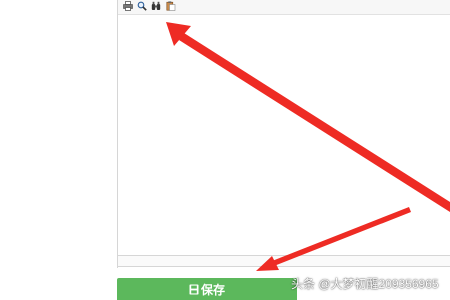 The image size is (450, 300). I want to click on save-button: 保存, so click(207, 289).